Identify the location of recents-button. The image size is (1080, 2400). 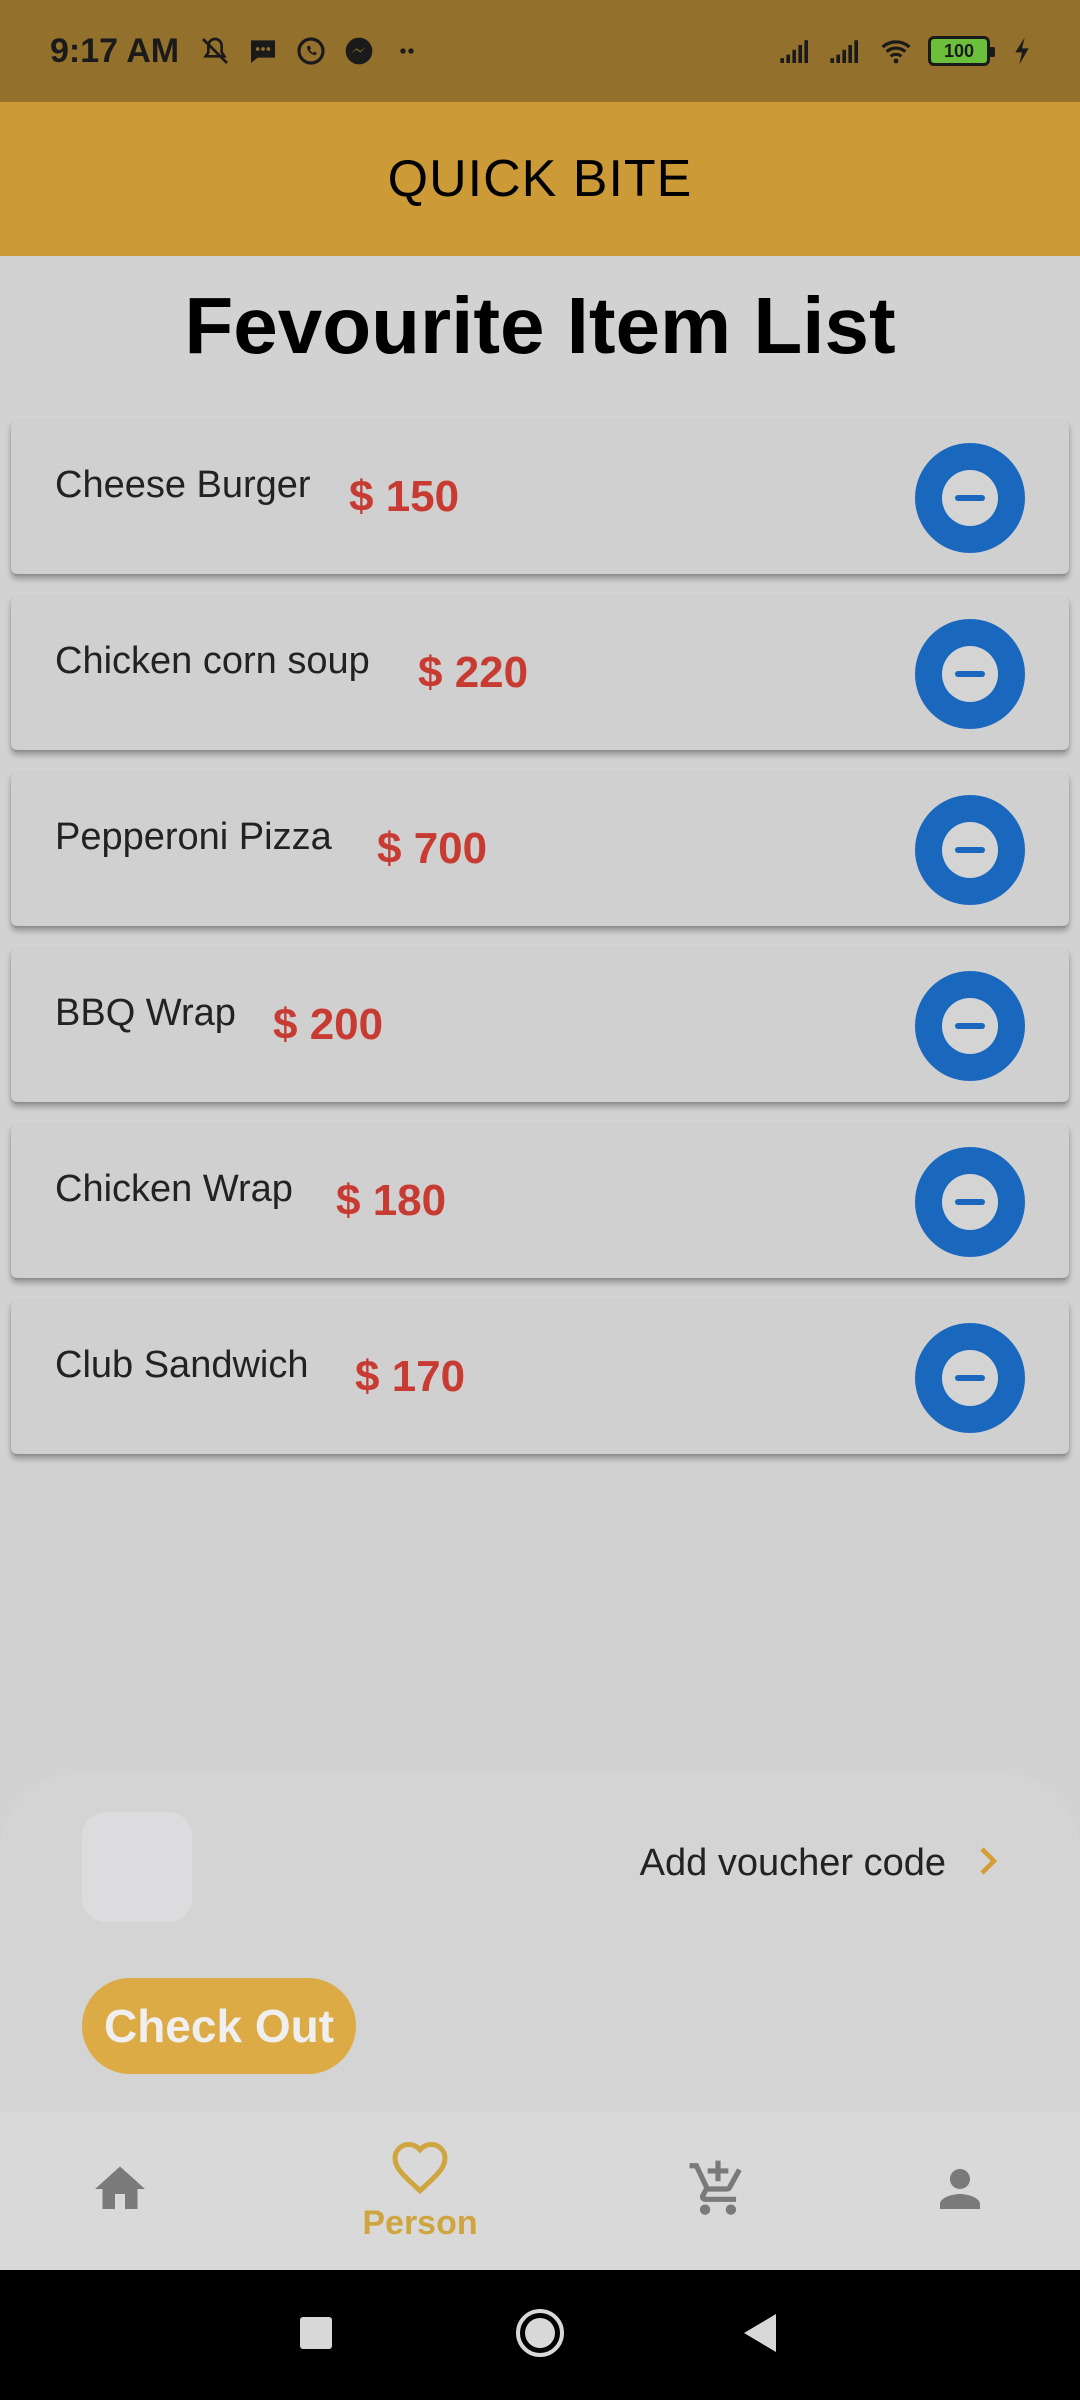
(316, 2335).